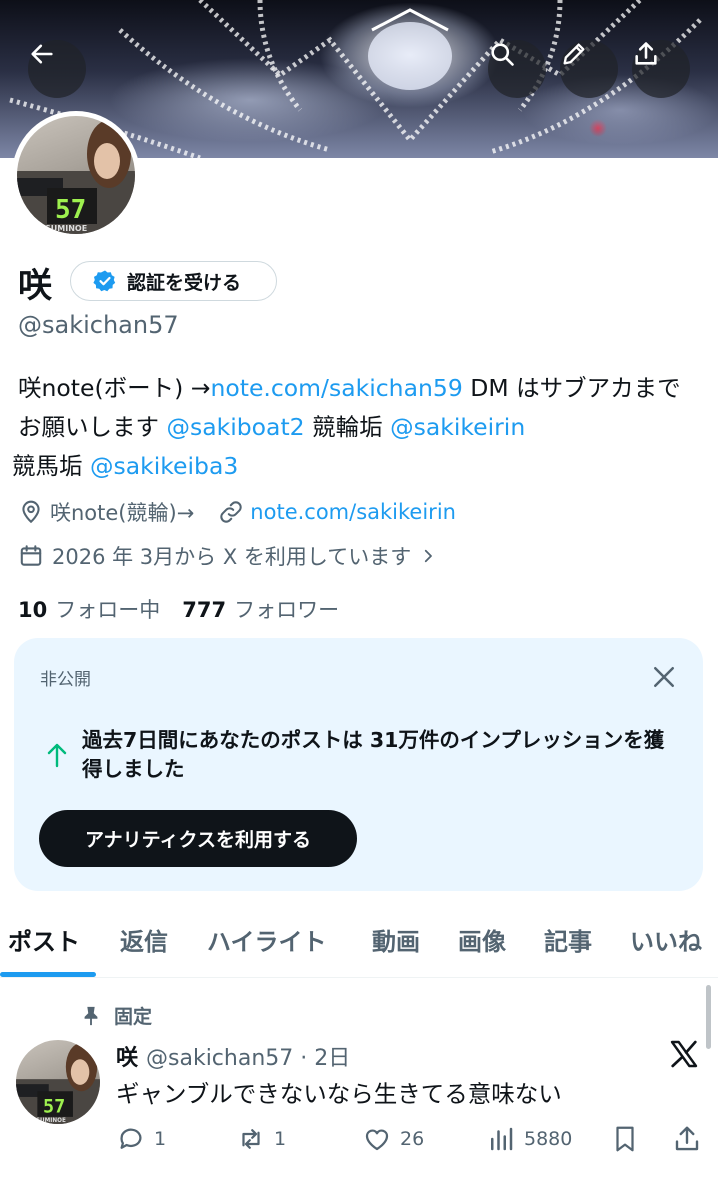 This screenshot has height=1200, width=718. I want to click on back-button, so click(57, 69).